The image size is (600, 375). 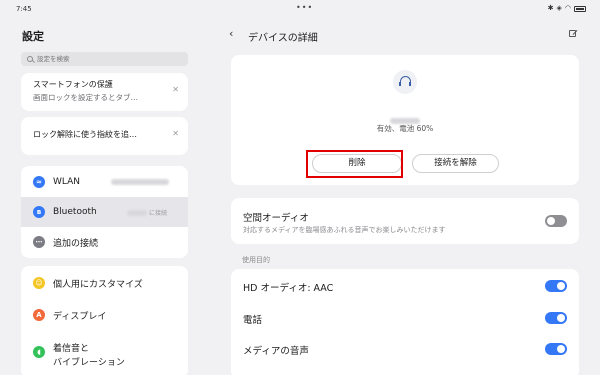 I want to click on bluetooth-connected-device: に接続, so click(x=147, y=212).